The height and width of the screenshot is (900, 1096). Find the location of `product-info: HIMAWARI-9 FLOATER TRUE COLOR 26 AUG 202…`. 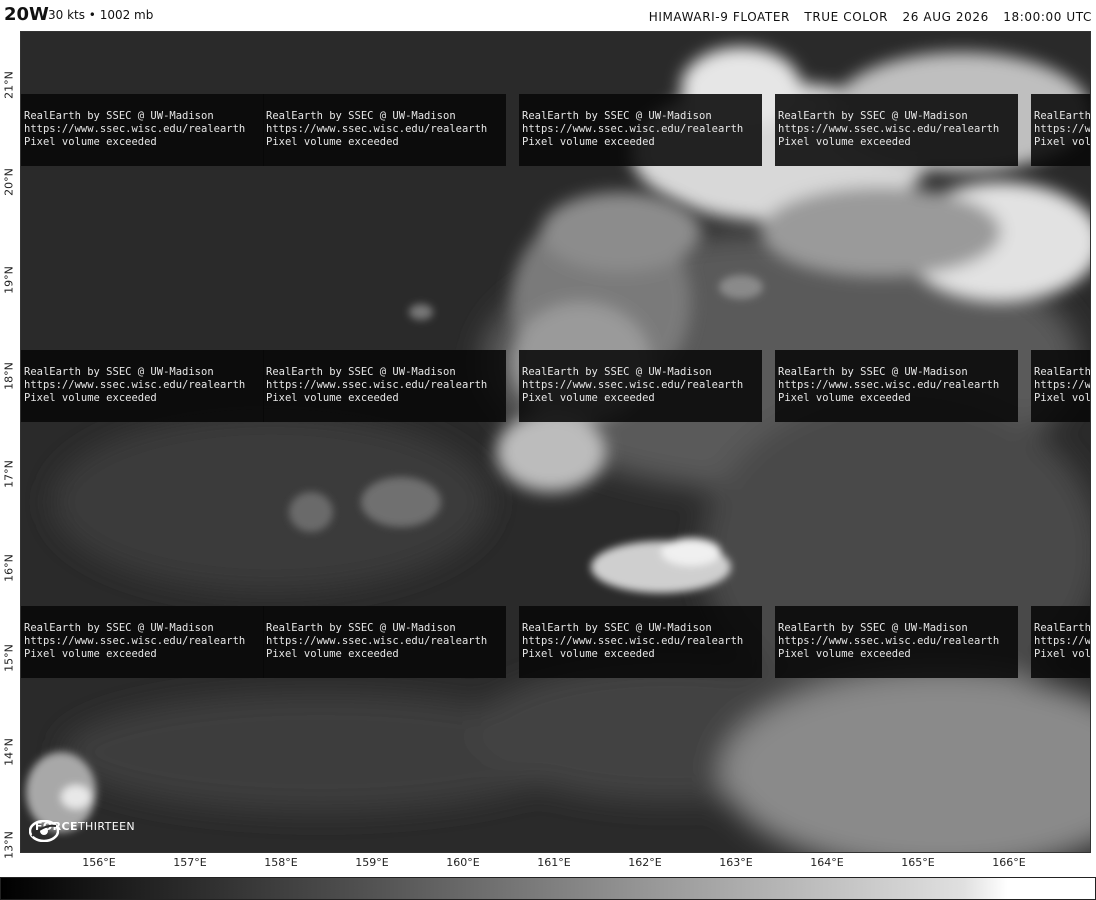

product-info: HIMAWARI-9 FLOATER TRUE COLOR 26 AUG 202… is located at coordinates (865, 17).